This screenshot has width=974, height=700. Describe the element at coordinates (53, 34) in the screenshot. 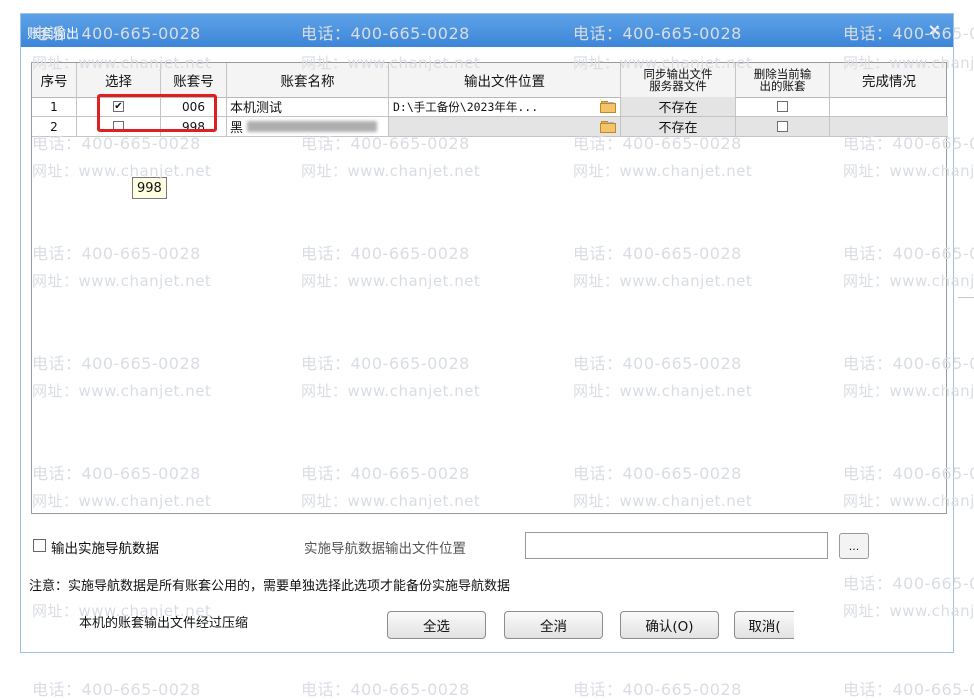

I see `dialog-title: 账套输出` at that location.